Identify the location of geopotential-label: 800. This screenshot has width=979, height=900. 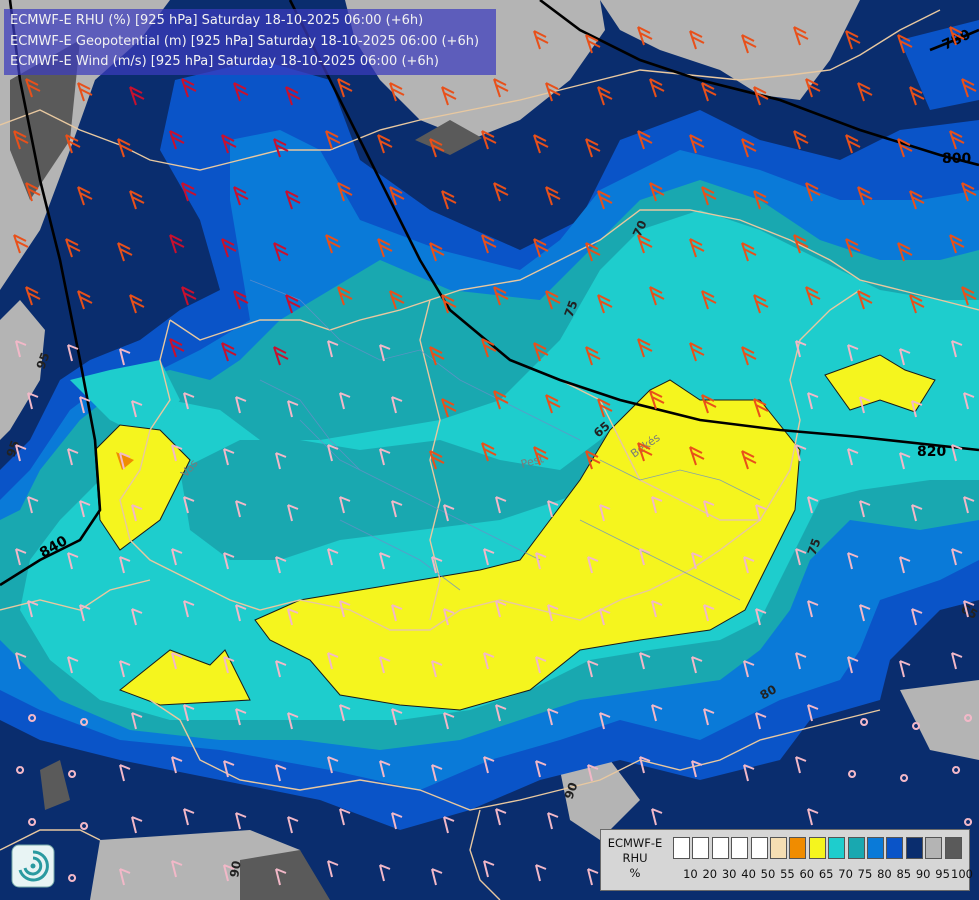
(956, 159).